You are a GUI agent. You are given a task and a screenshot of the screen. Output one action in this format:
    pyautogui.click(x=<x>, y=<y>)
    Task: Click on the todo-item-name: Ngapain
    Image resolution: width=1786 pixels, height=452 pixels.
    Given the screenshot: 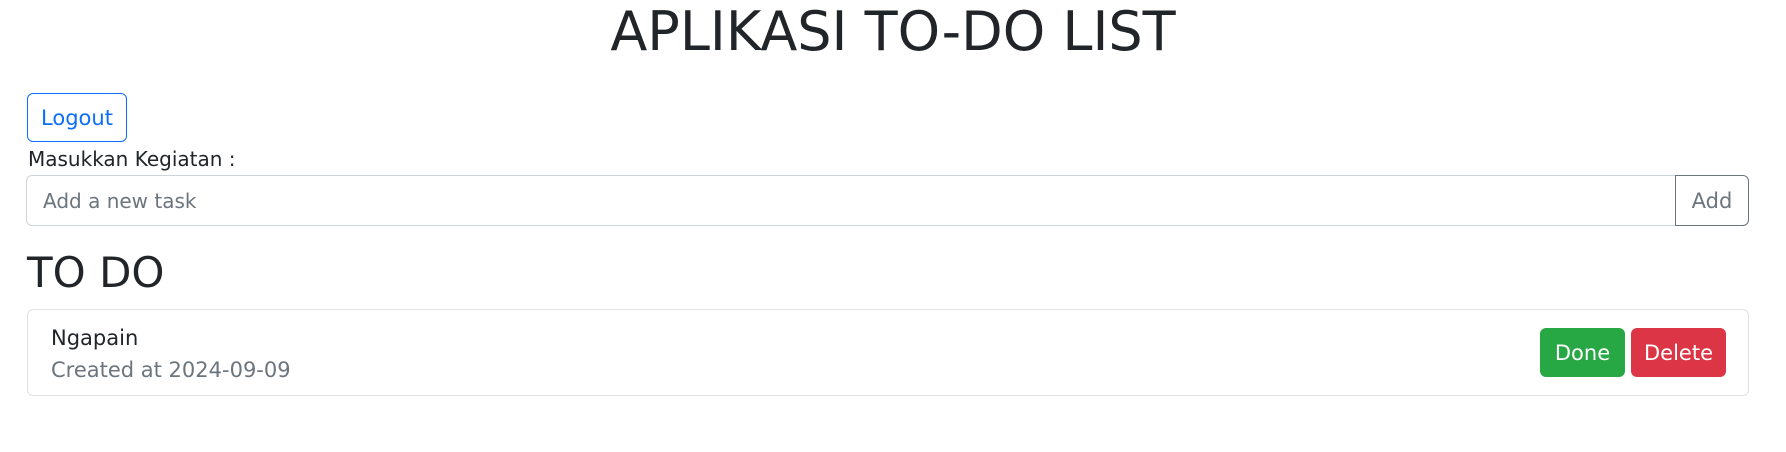 What is the action you would take?
    pyautogui.click(x=95, y=338)
    